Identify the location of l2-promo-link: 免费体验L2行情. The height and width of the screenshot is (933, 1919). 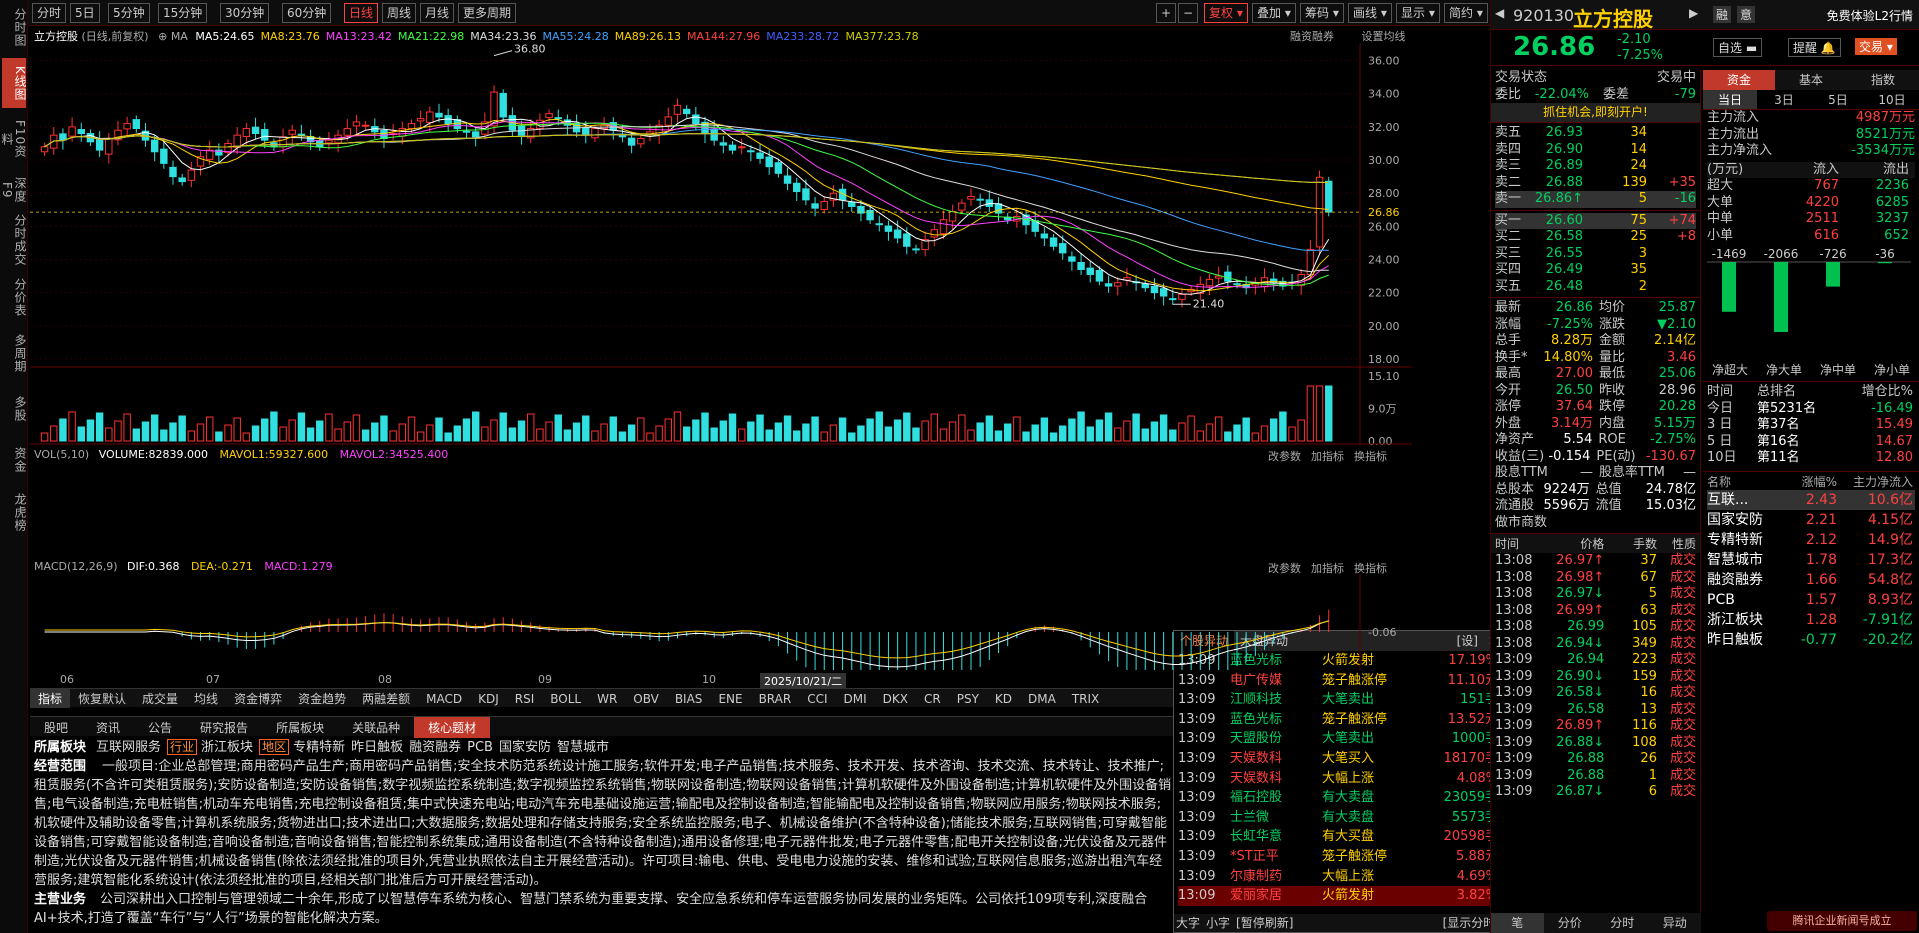
(1870, 15).